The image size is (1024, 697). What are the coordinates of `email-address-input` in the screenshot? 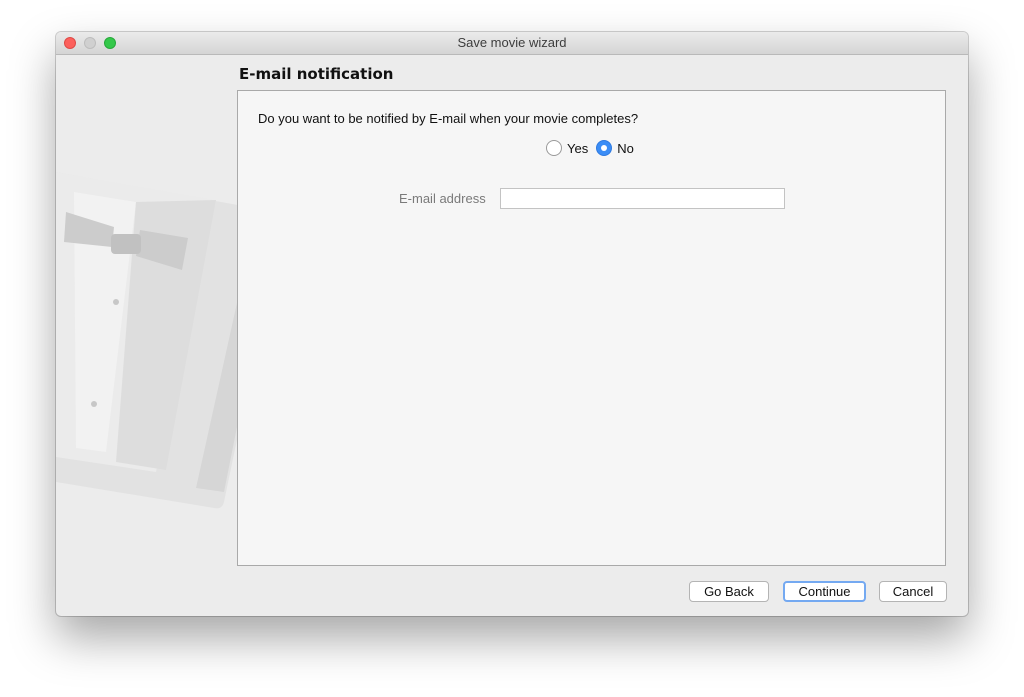 It's located at (642, 198).